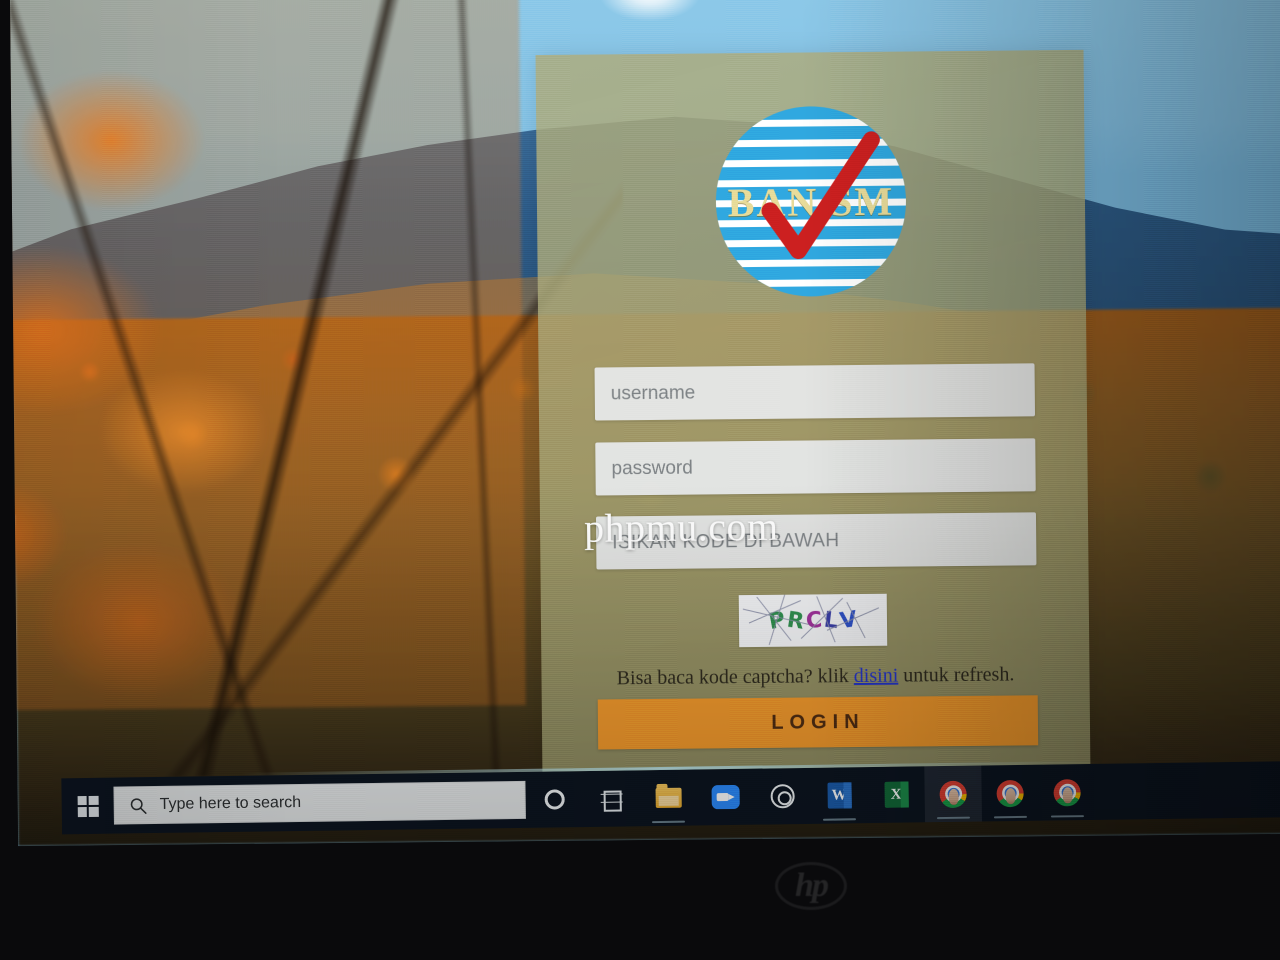 The image size is (1280, 960). What do you see at coordinates (811, 886) in the screenshot?
I see `hp-brand-logo: hp` at bounding box center [811, 886].